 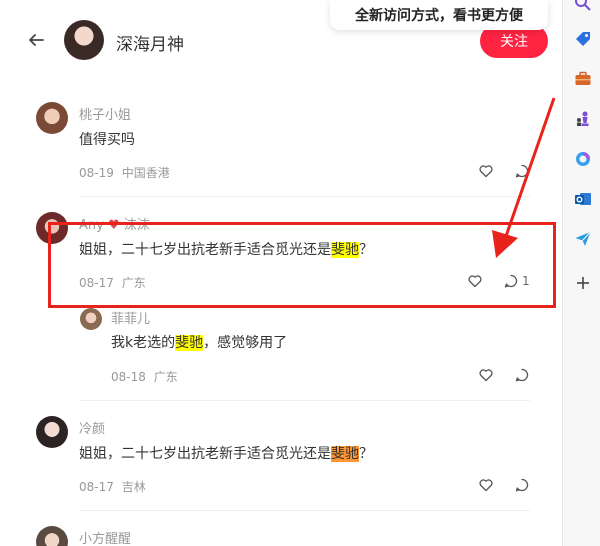 What do you see at coordinates (150, 42) in the screenshot?
I see `author-name: 深海月神` at bounding box center [150, 42].